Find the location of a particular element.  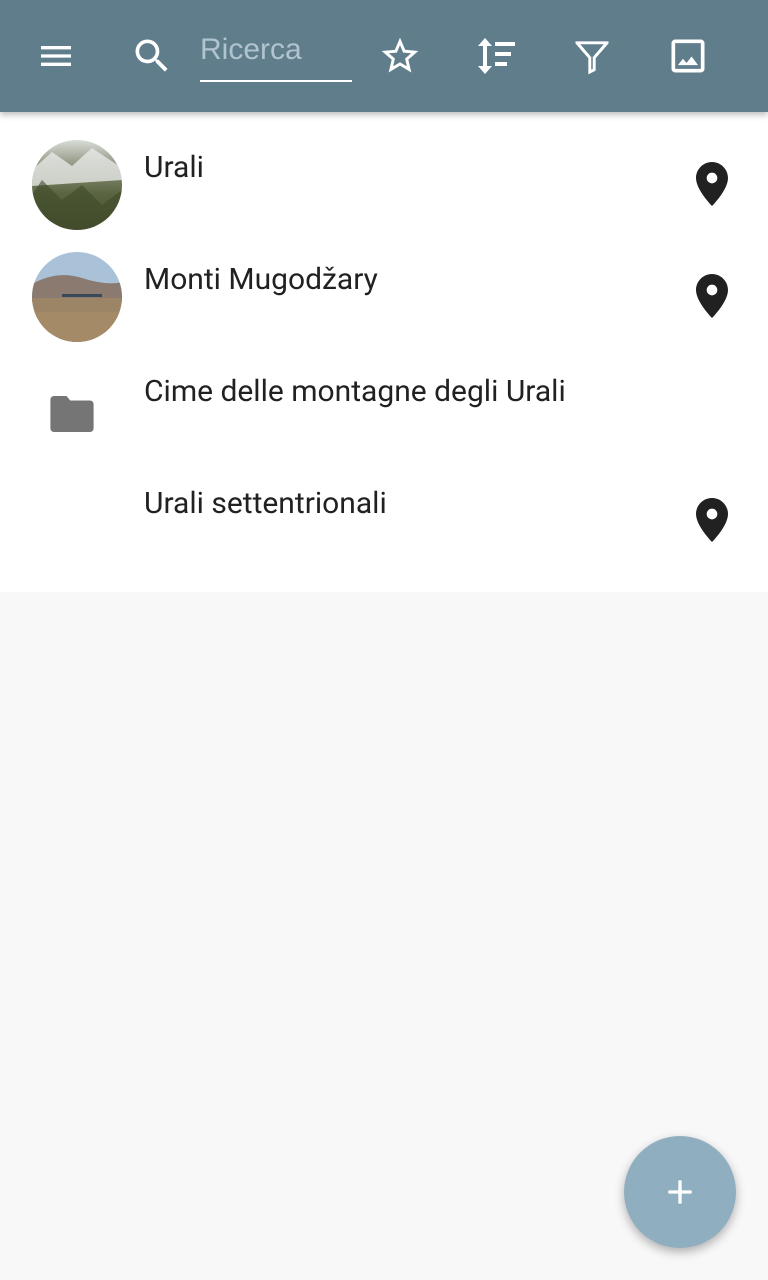

app-bar is located at coordinates (384, 56).